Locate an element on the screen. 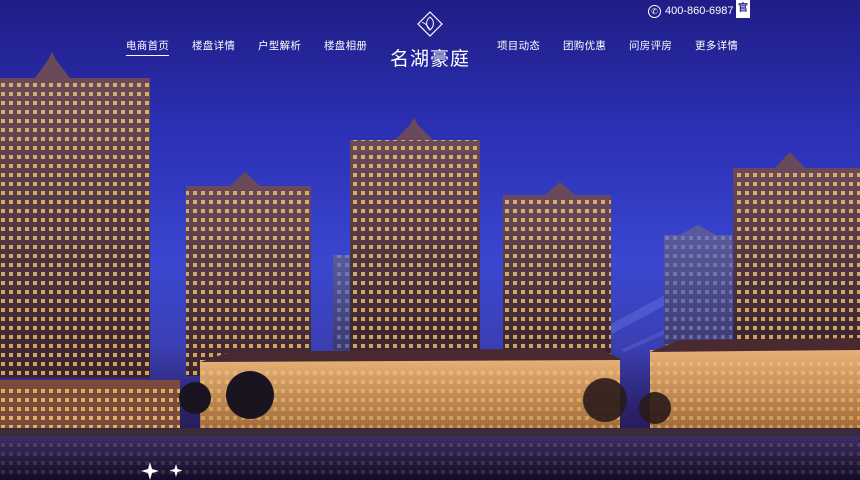 Image resolution: width=860 pixels, height=480 pixels. logo-name: 名湖豪庭 is located at coordinates (429, 59).